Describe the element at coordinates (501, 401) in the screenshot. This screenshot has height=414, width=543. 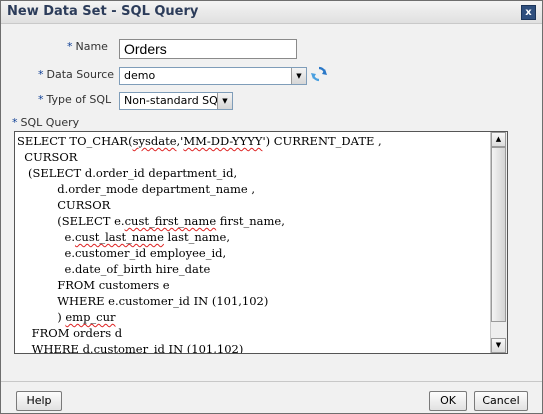
I see `cancel-button: Cancel` at that location.